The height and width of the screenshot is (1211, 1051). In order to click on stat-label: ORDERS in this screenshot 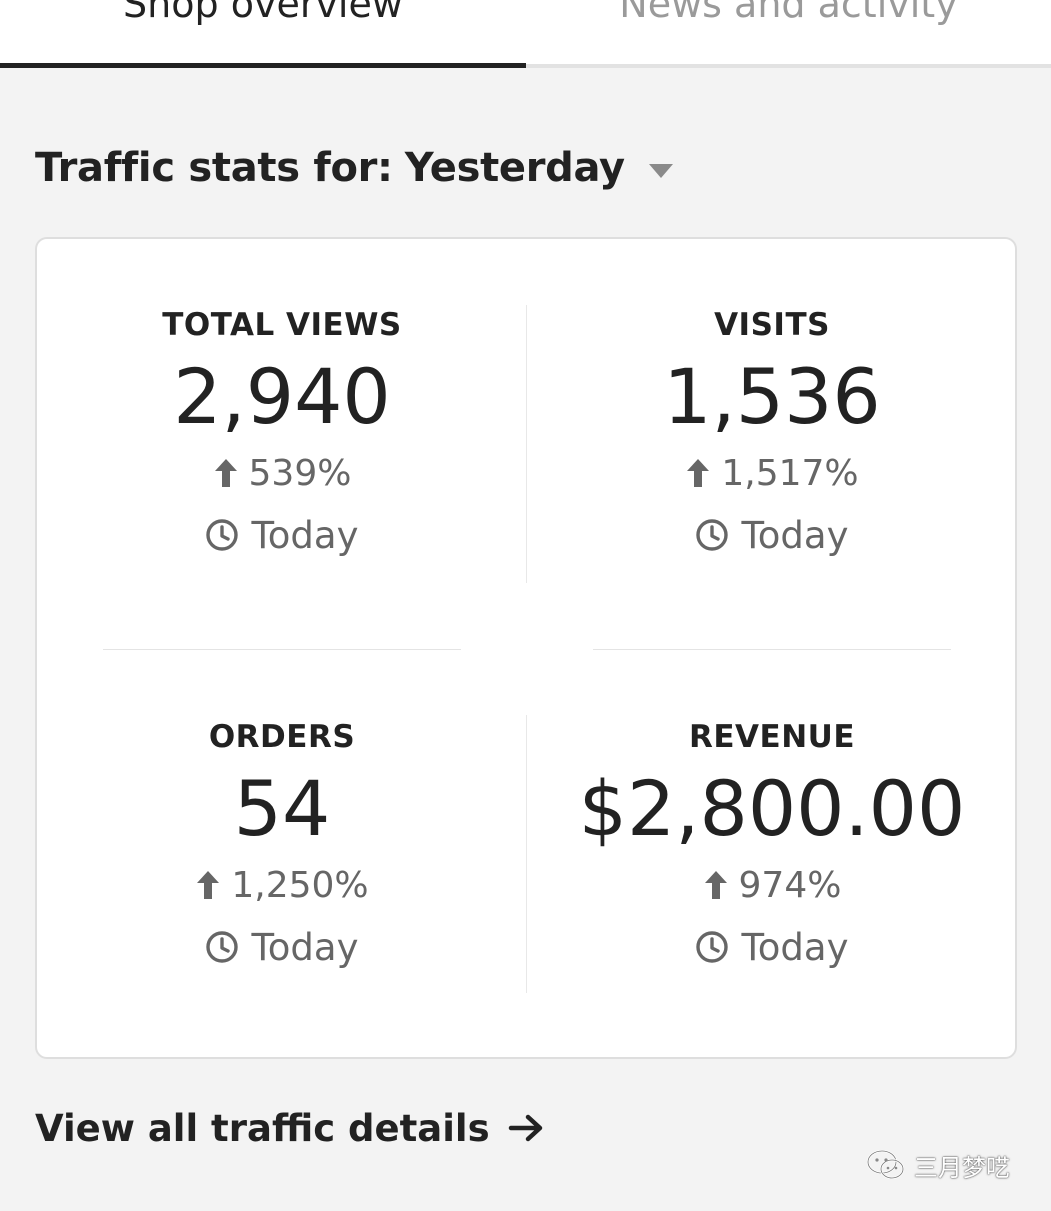, I will do `click(282, 737)`.